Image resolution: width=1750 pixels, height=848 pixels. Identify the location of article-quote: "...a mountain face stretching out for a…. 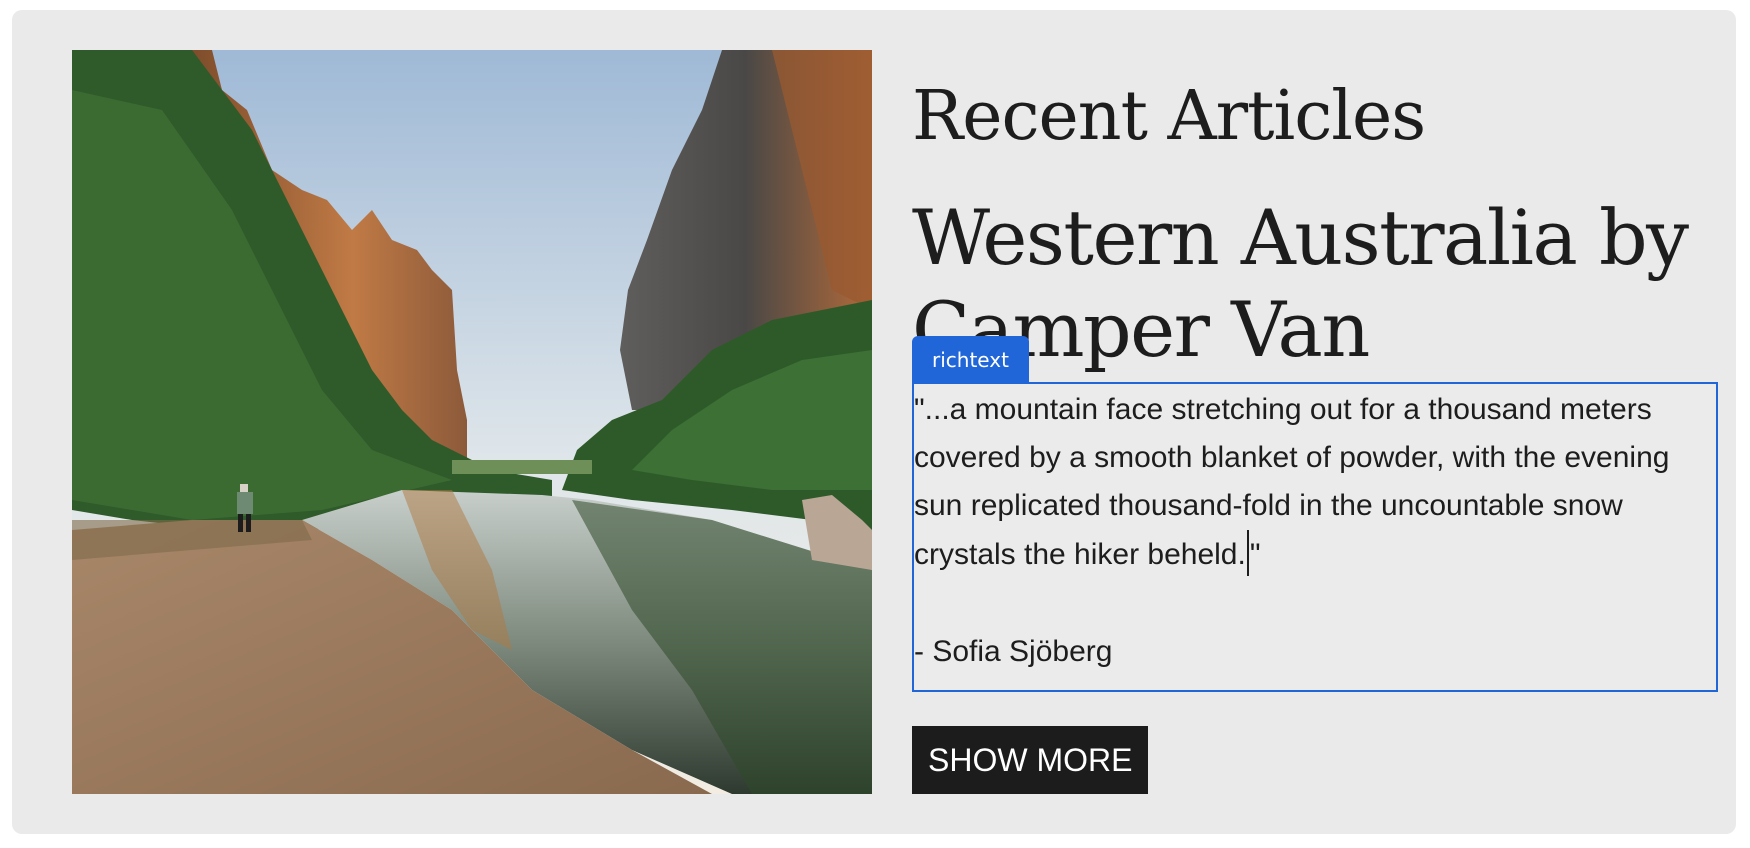
(1317, 482).